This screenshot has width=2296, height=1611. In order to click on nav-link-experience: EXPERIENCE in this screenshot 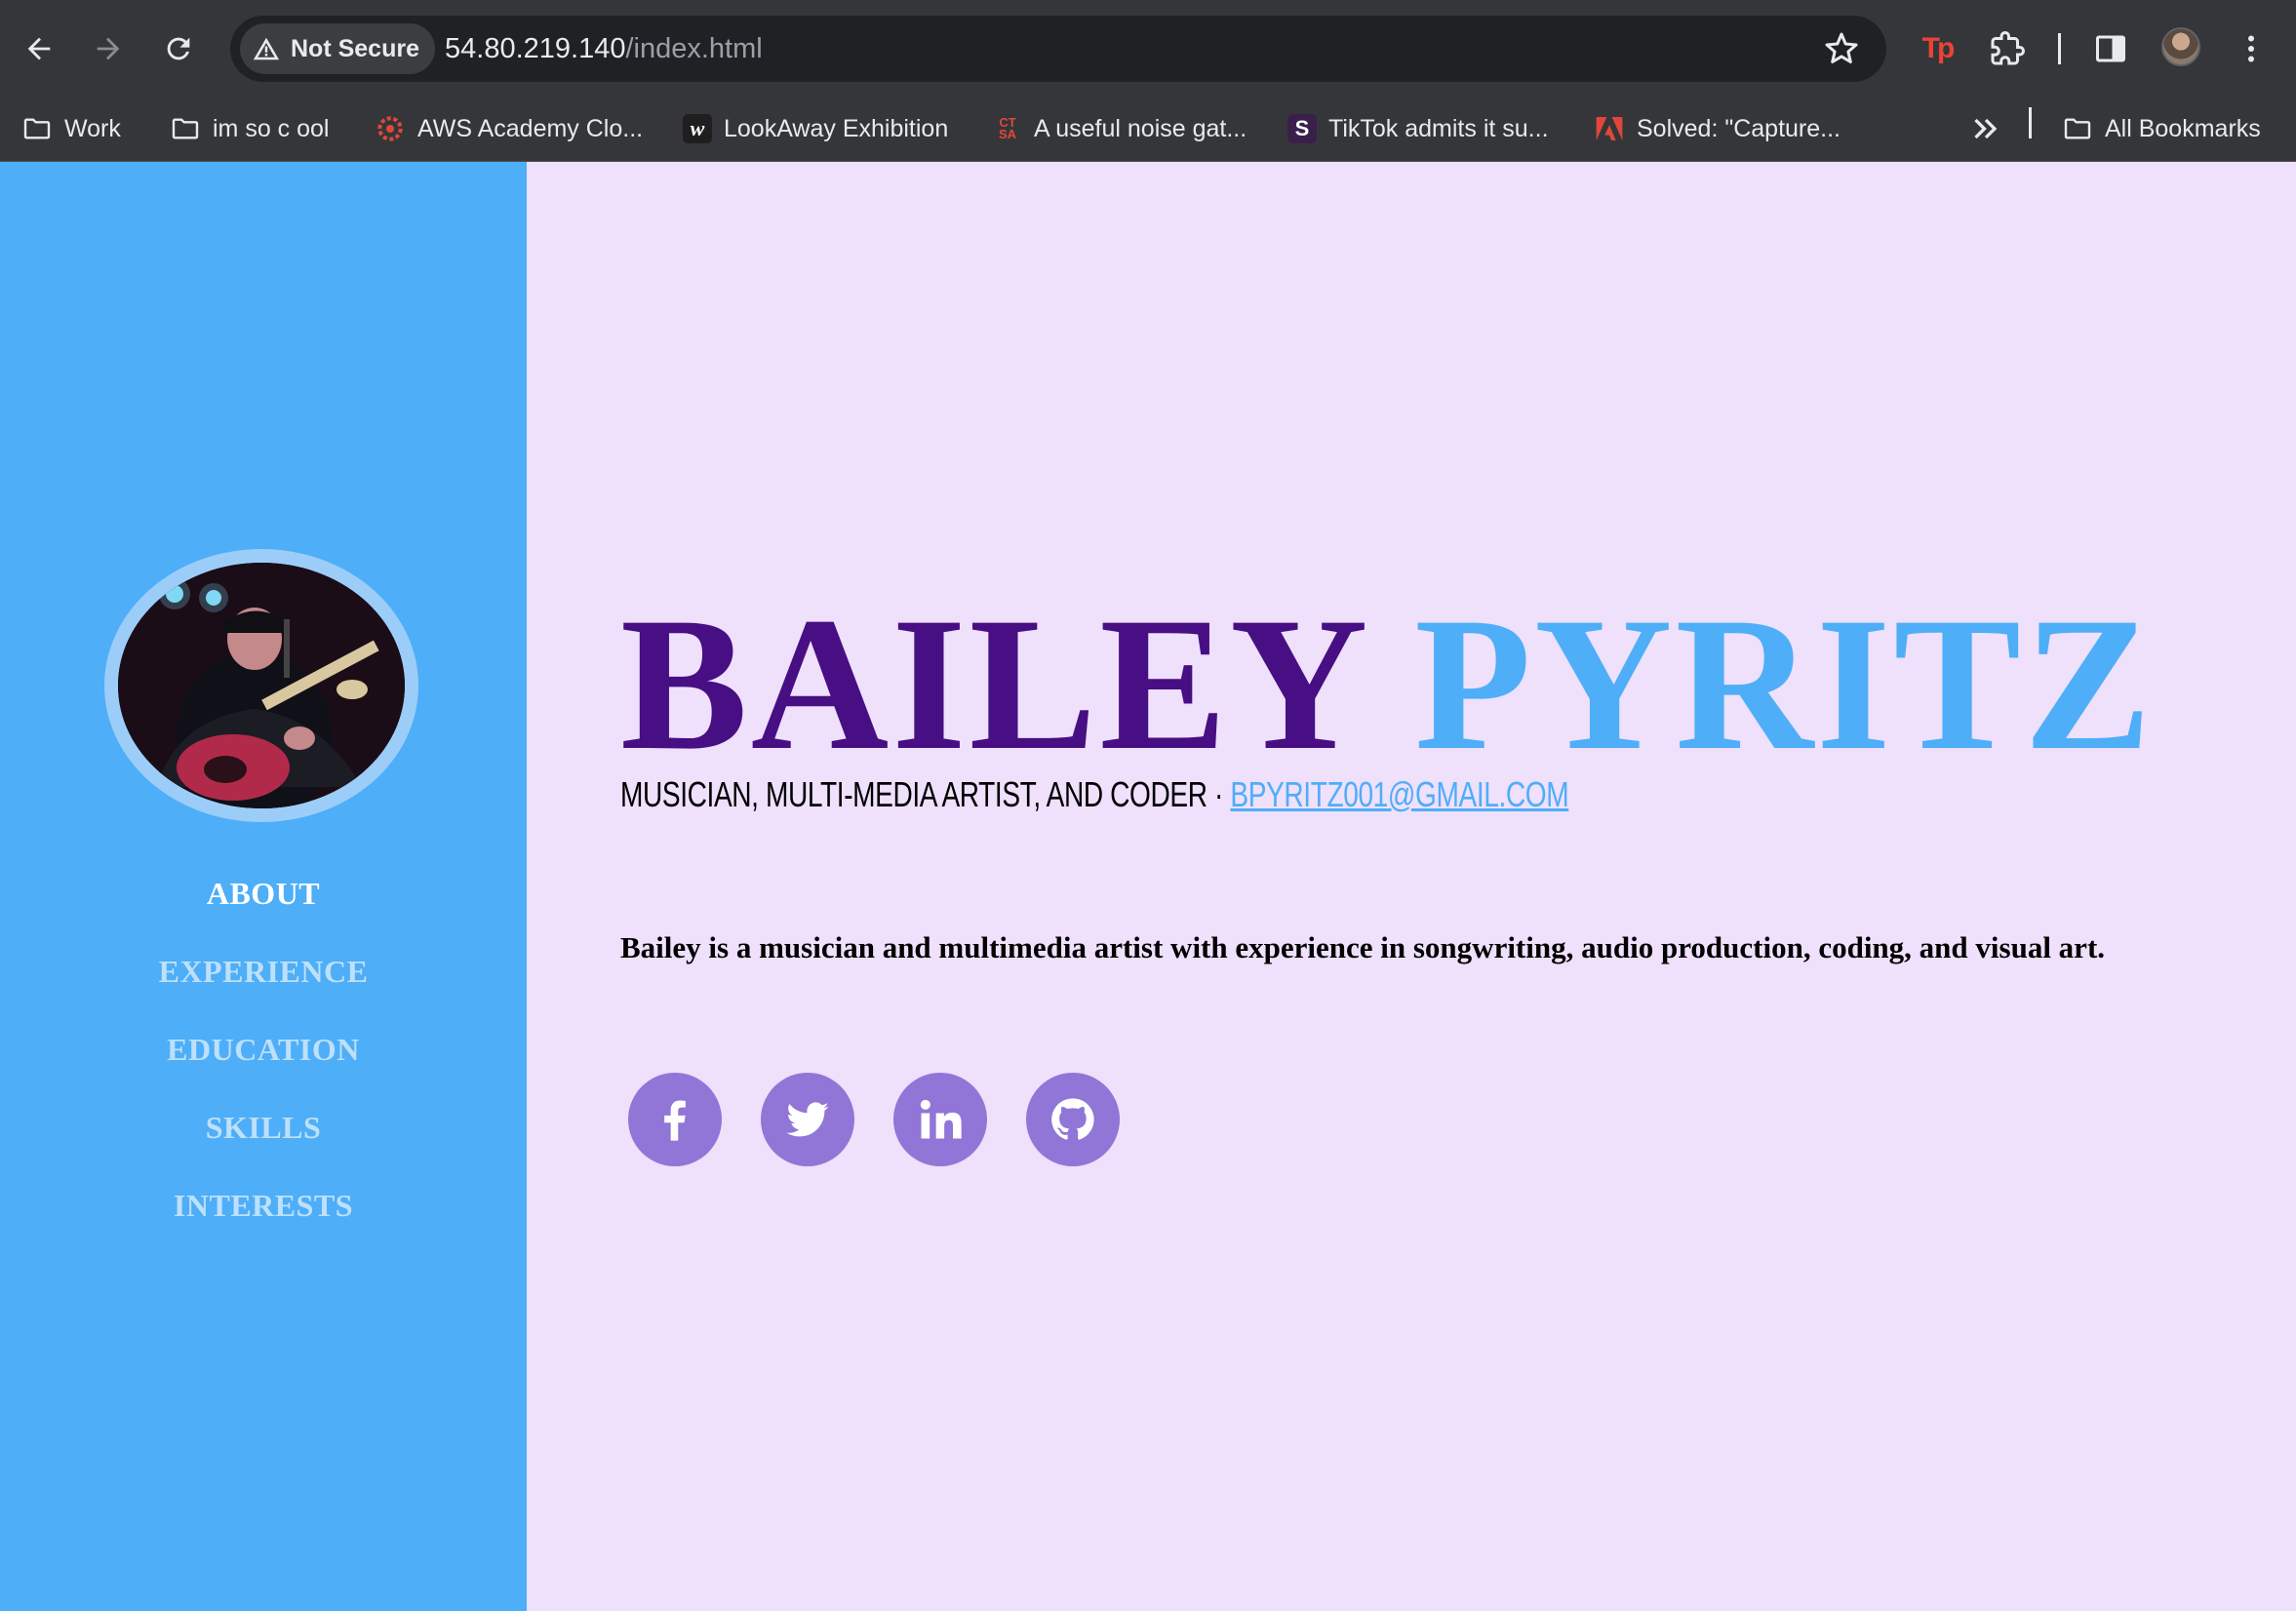, I will do `click(264, 972)`.